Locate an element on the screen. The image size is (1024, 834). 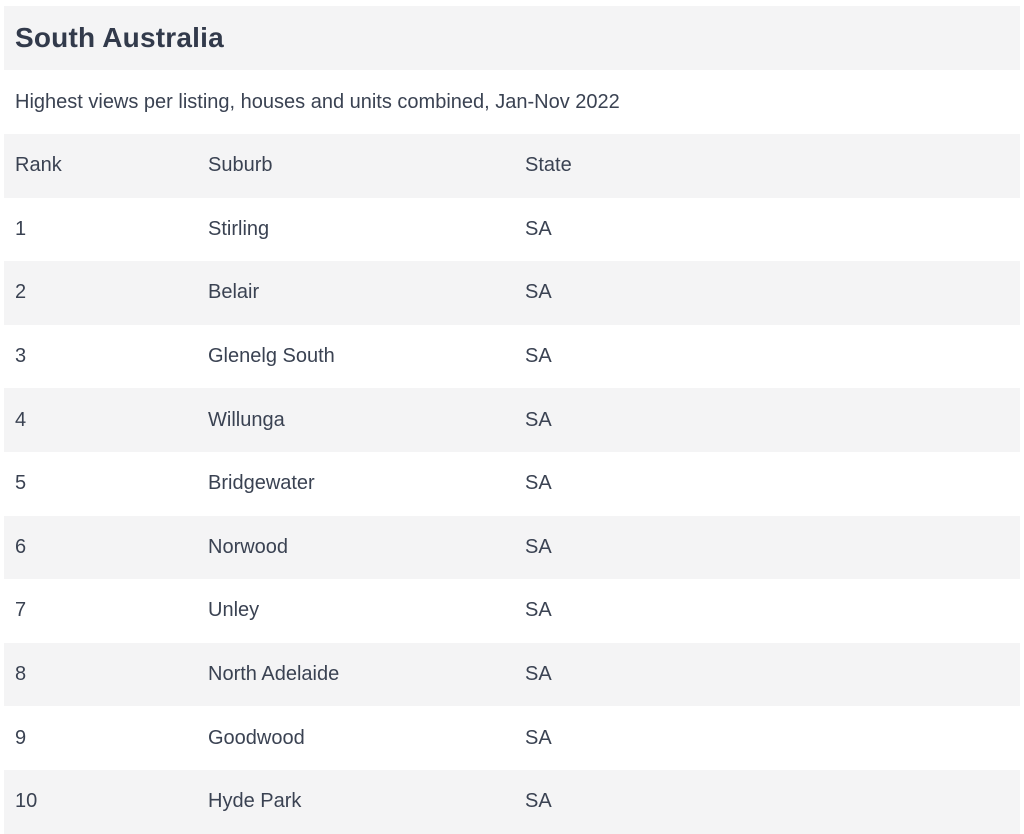
rank-cell: 1 is located at coordinates (21, 228).